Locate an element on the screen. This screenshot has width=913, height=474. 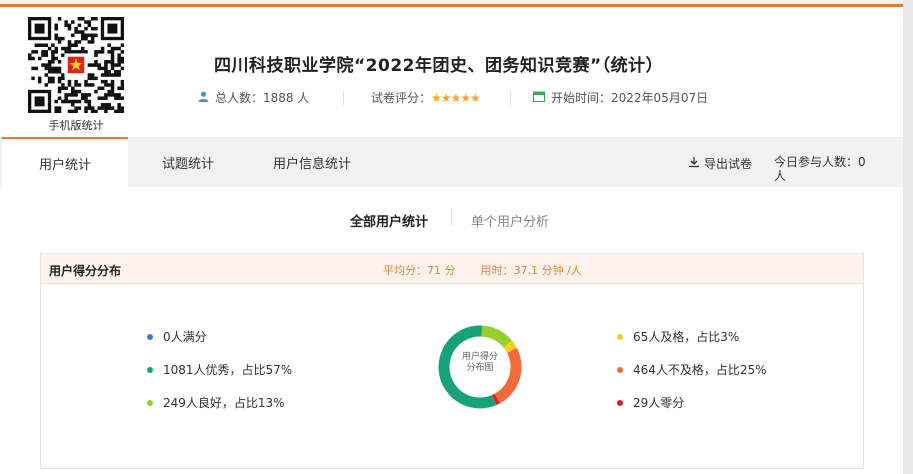
today-participants: 今日参与人数：0 人 is located at coordinates (820, 169).